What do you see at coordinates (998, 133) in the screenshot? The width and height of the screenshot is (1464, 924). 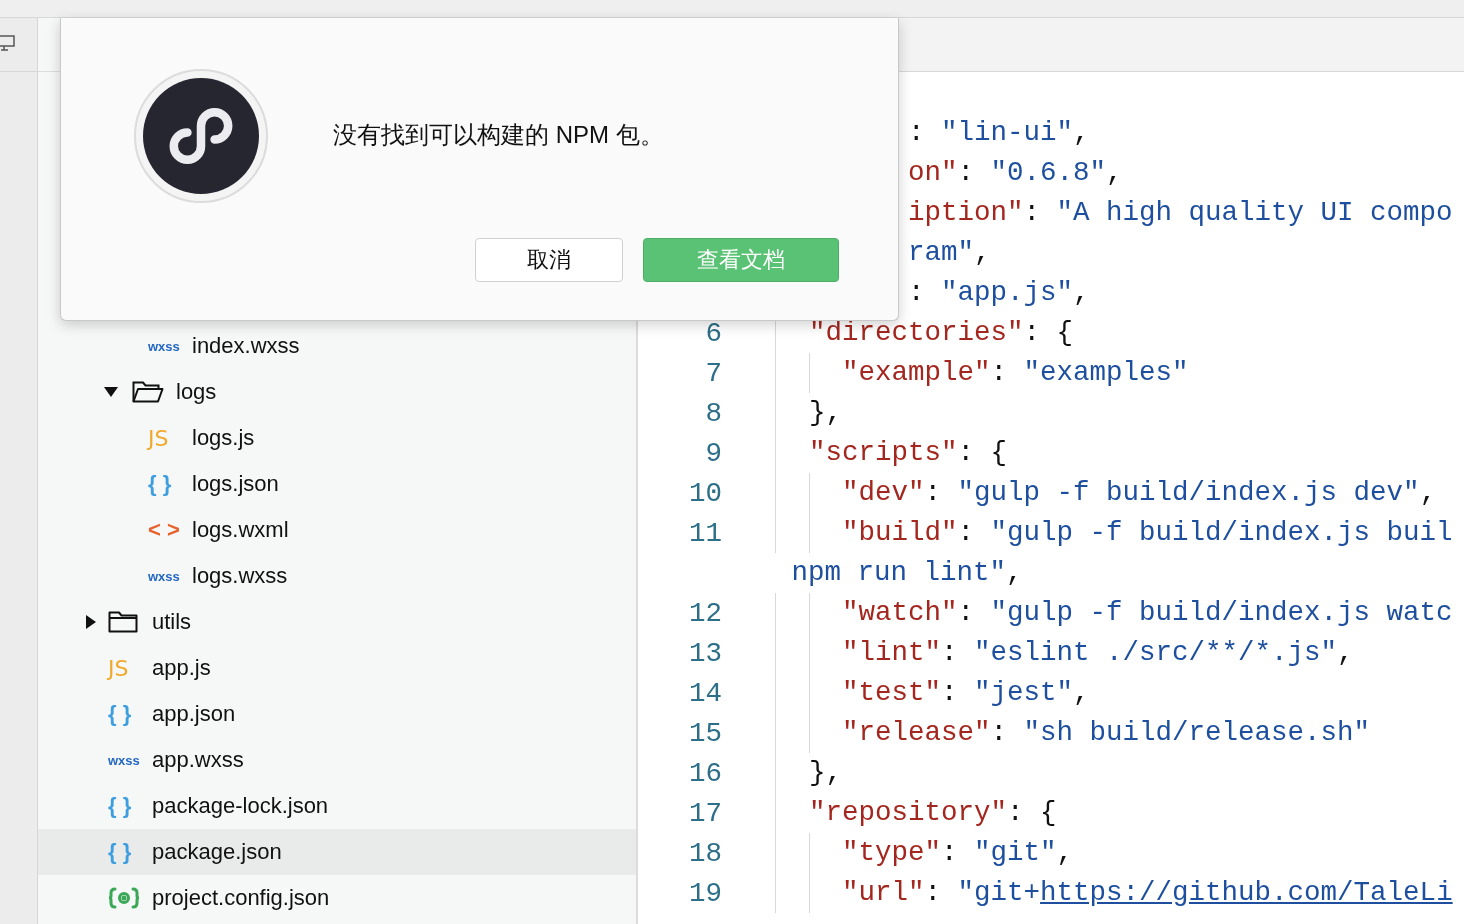 I see `code-line: : "lin-ui",` at bounding box center [998, 133].